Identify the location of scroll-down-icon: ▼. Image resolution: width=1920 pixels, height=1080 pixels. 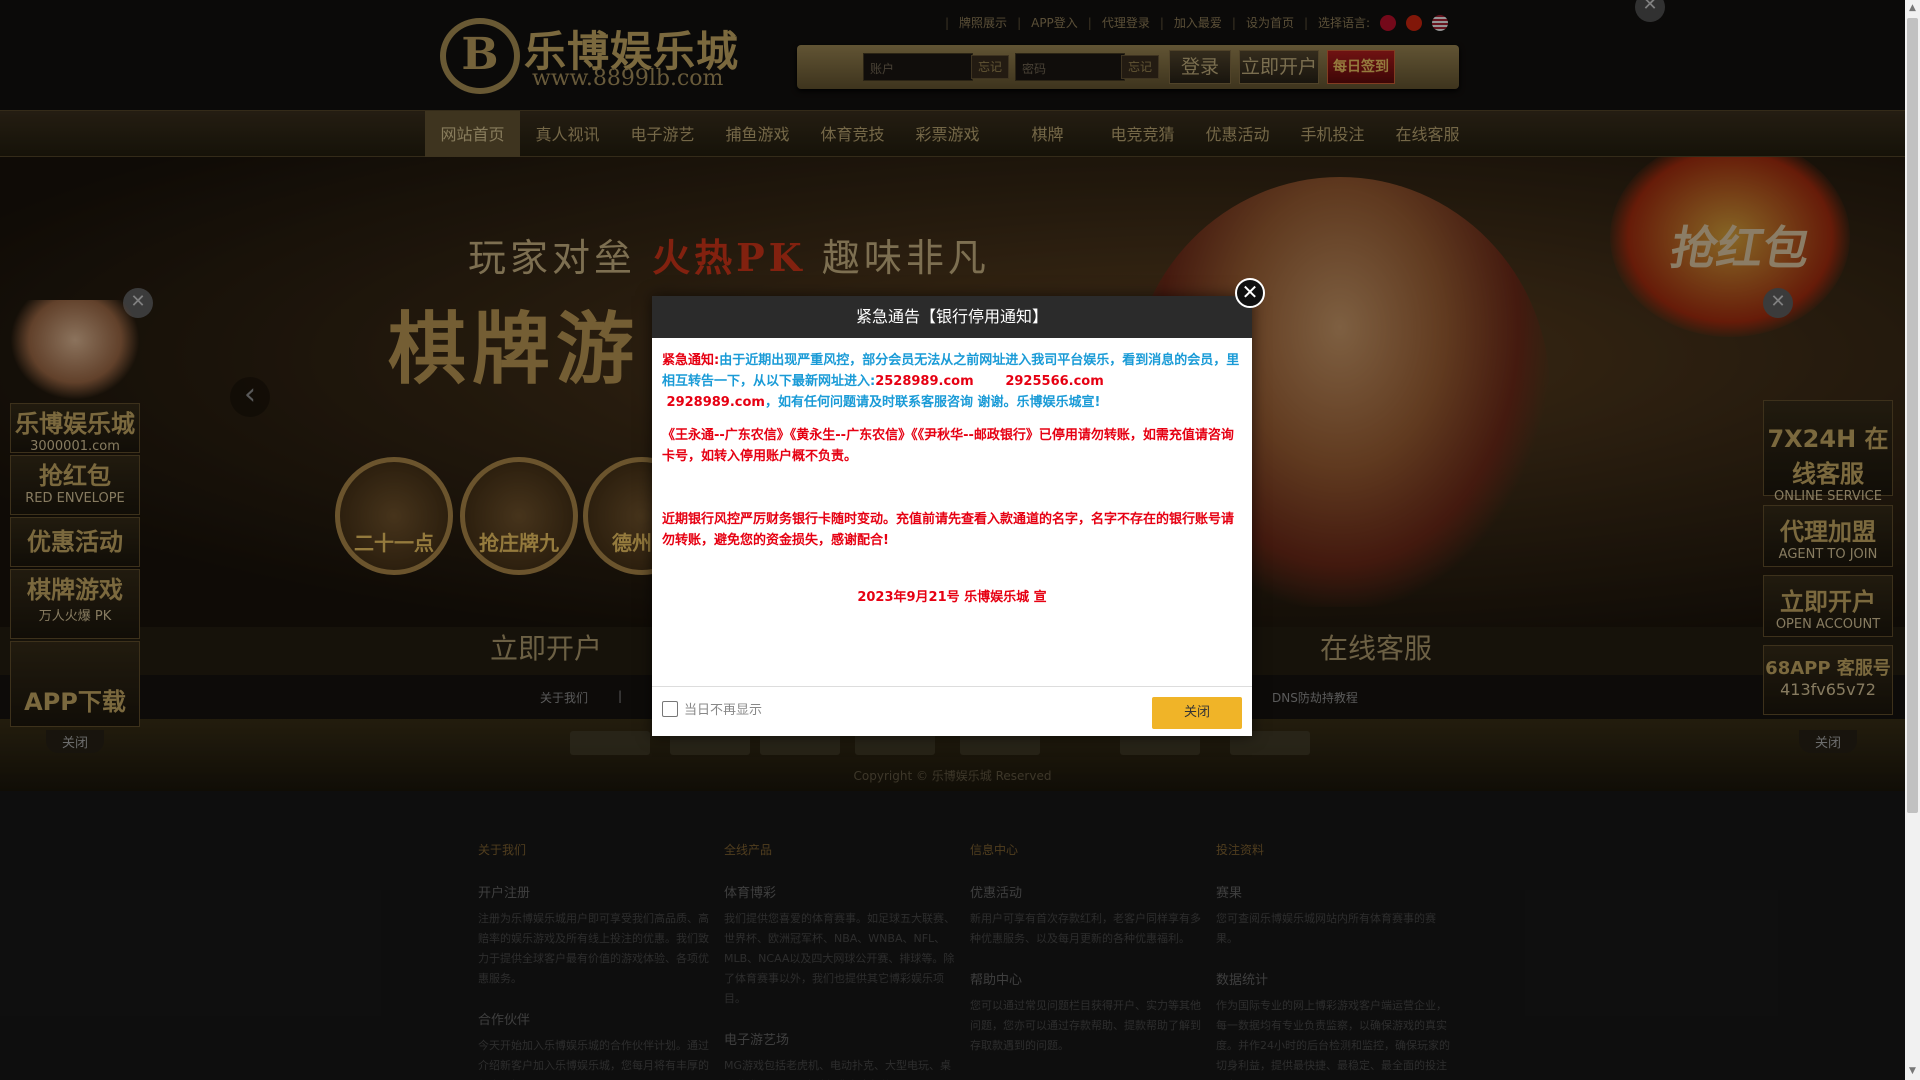
(1912, 1071).